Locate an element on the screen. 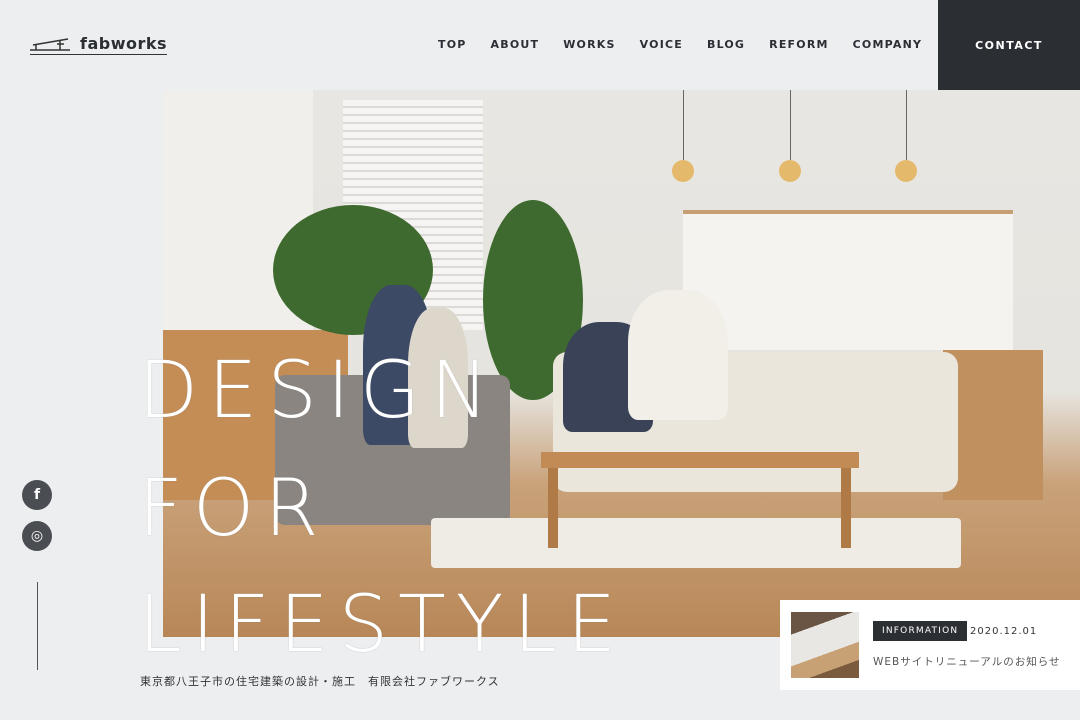 The width and height of the screenshot is (1080, 720). instagram-icon: ◎ is located at coordinates (37, 536).